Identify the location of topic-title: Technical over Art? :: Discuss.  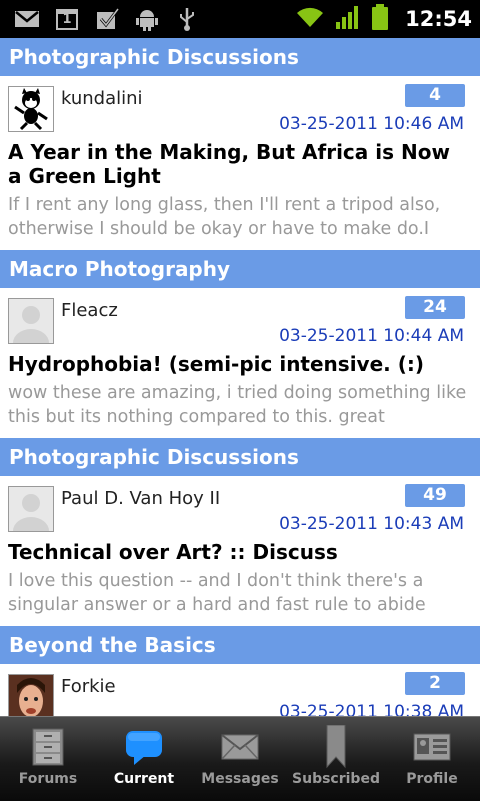
(173, 552).